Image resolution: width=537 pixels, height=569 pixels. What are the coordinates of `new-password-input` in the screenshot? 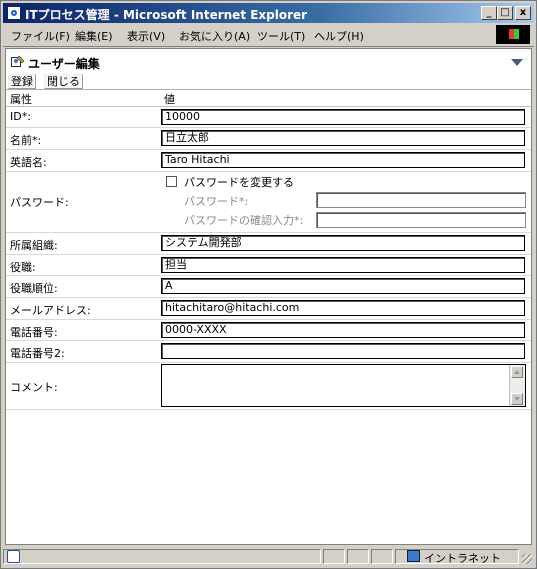 It's located at (421, 200).